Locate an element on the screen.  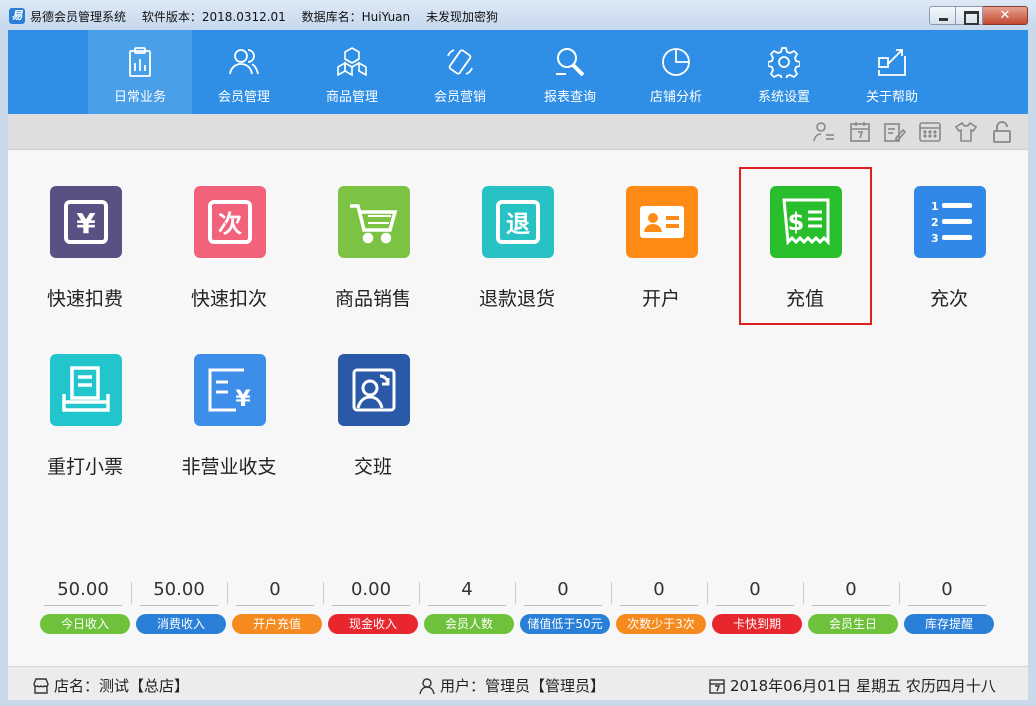
date-info: 2018年06月01日 星期五 农历四月十八 is located at coordinates (852, 685).